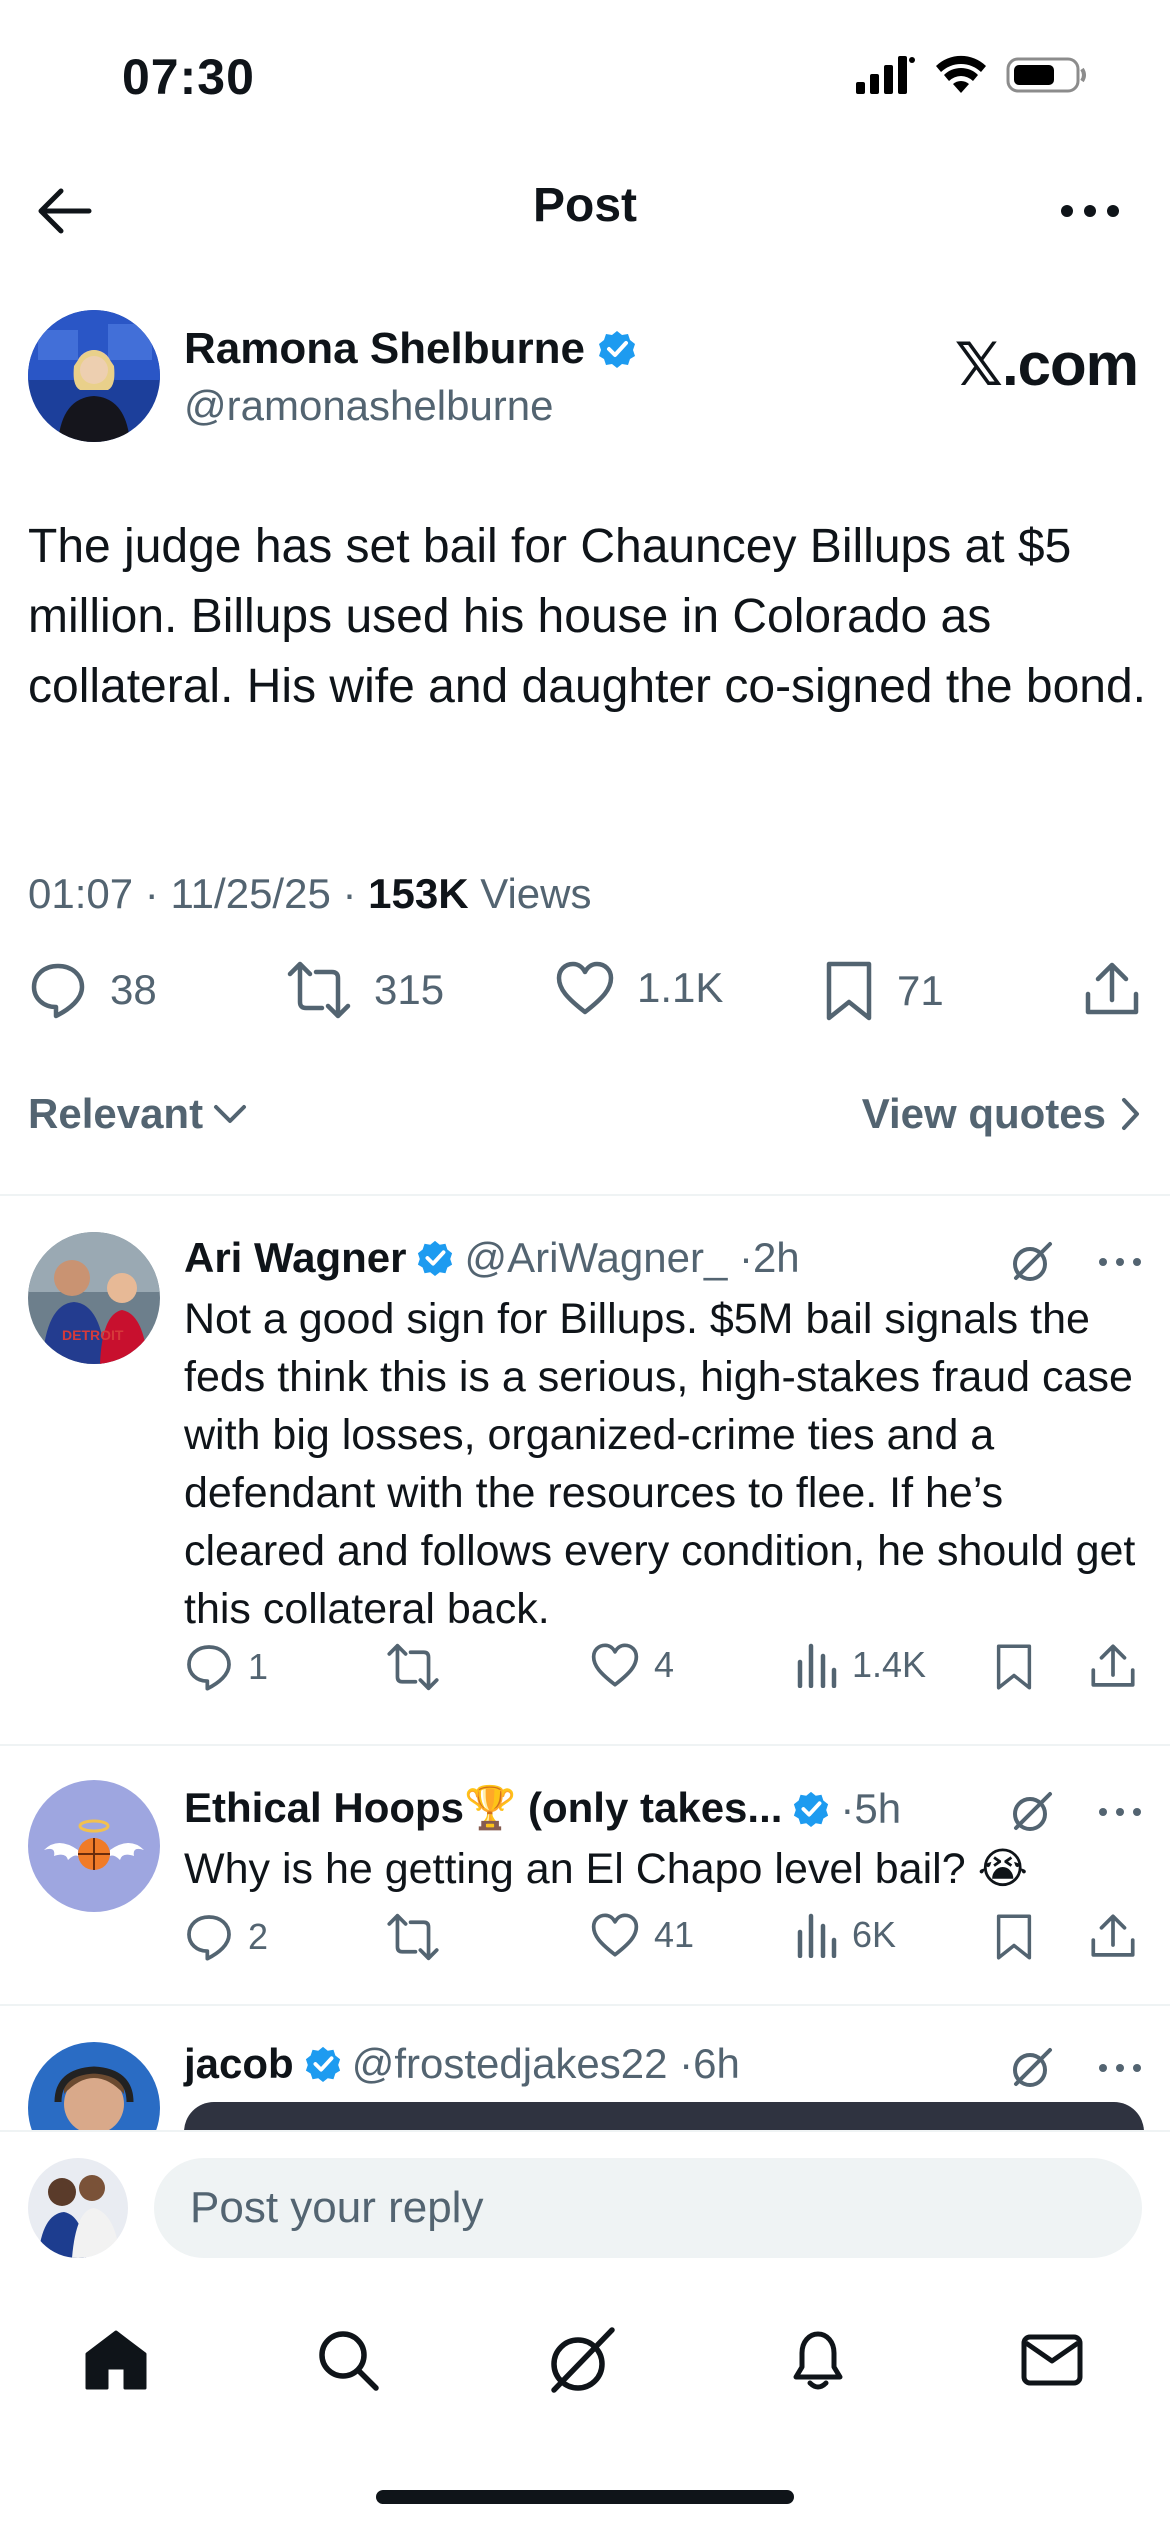 The height and width of the screenshot is (2532, 1170). Describe the element at coordinates (582, 2360) in the screenshot. I see `tab-grok` at that location.